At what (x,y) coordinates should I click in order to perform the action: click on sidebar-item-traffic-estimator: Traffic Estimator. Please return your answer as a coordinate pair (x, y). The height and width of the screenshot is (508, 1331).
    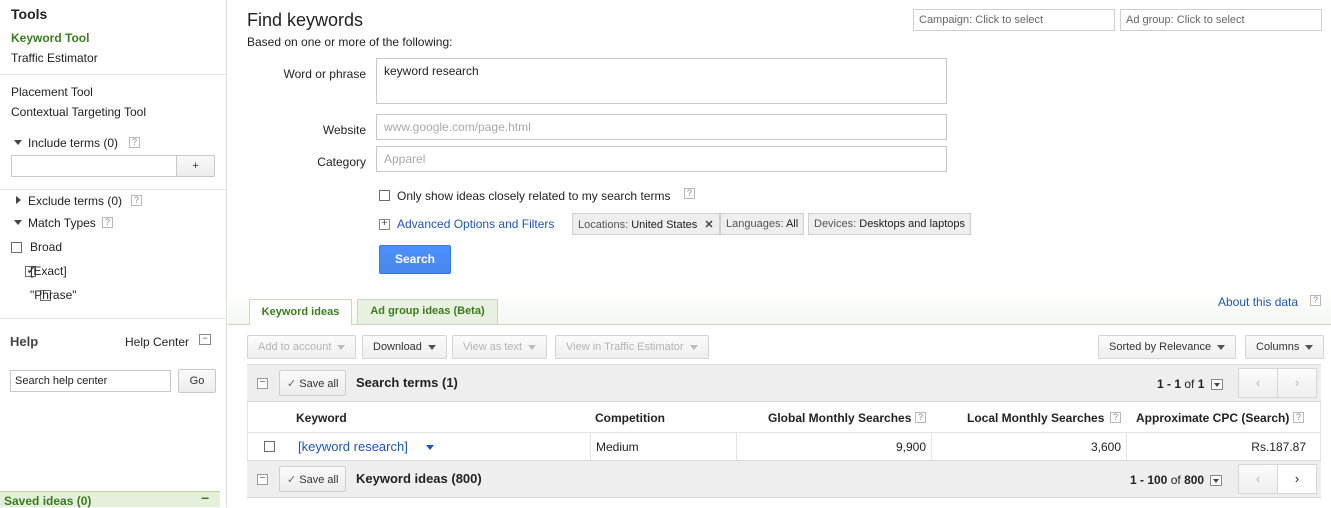
    Looking at the image, I should click on (54, 58).